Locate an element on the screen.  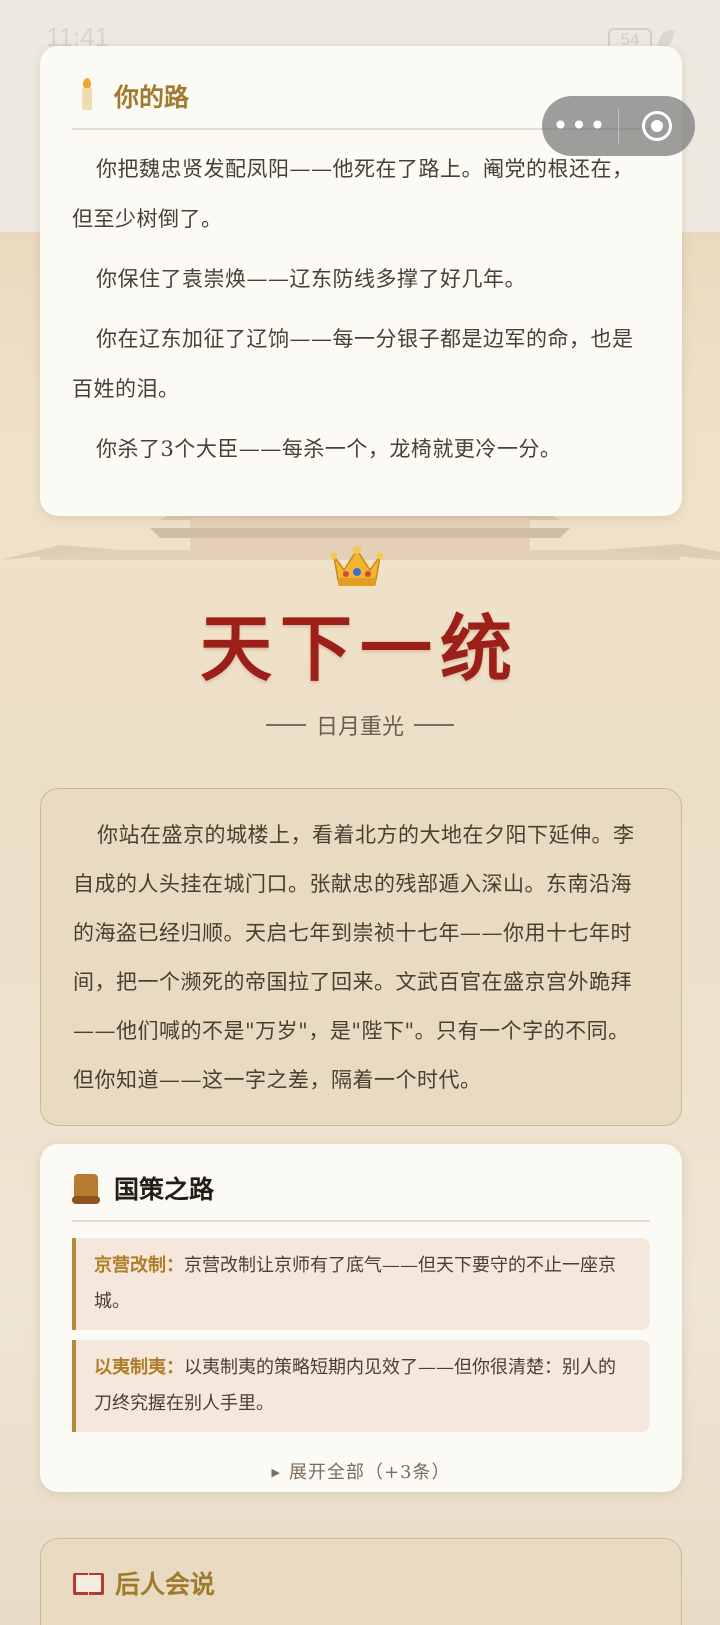
policy-title: 国策之路 is located at coordinates (164, 1189).